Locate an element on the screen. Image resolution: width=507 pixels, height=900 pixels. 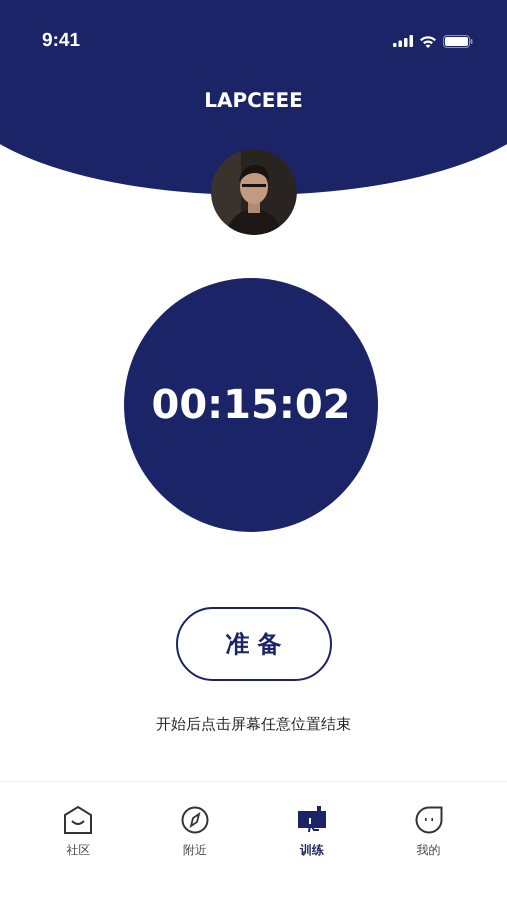
face-icon is located at coordinates (428, 820).